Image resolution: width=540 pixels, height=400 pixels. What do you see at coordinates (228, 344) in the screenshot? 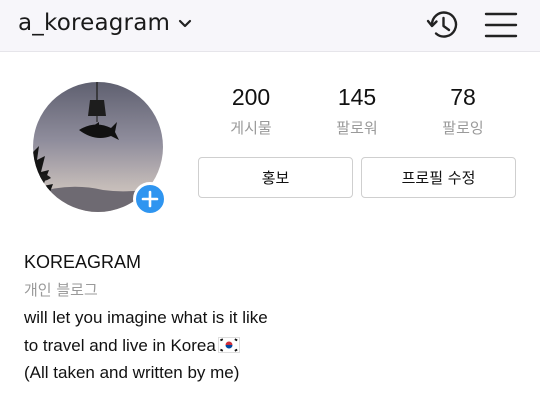
I see `south-korea-flag-icon` at bounding box center [228, 344].